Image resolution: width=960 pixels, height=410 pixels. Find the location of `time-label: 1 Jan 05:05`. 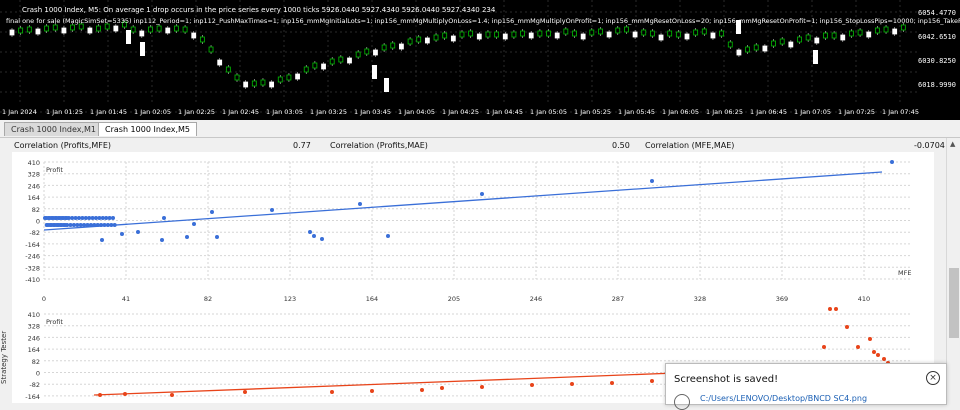

time-label: 1 Jan 05:05 is located at coordinates (548, 112).